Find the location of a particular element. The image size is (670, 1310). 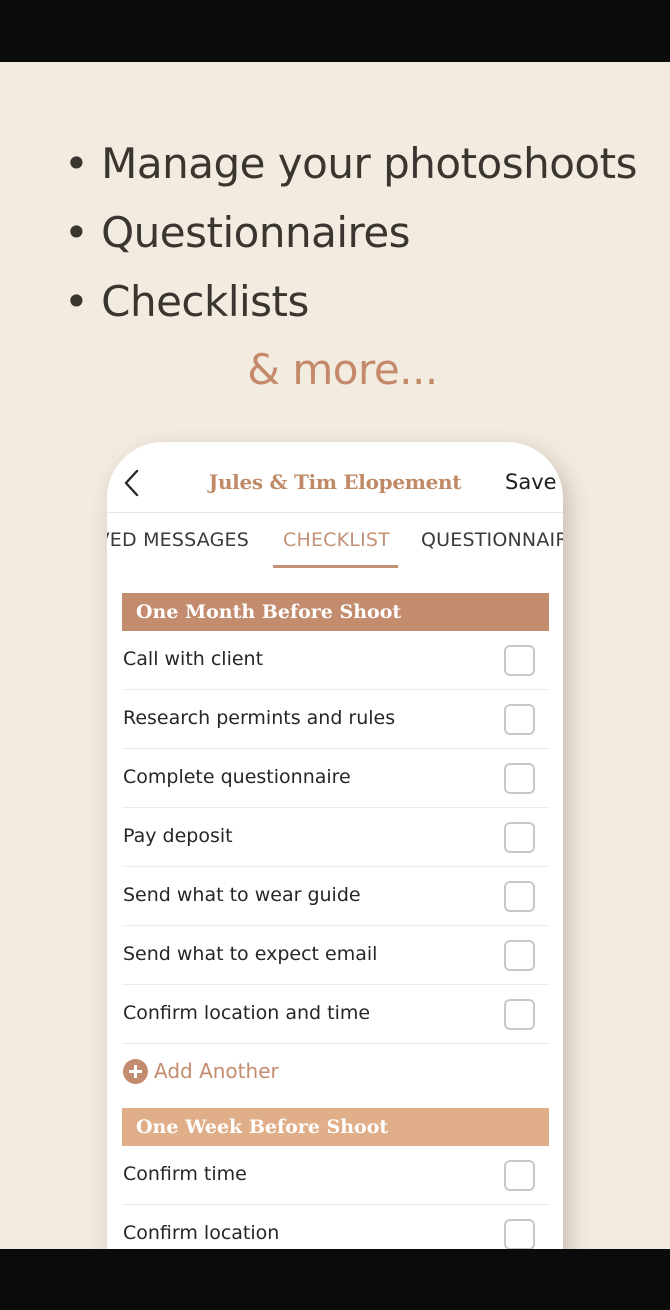

checklist-item: Research permints and rules is located at coordinates (335, 719).